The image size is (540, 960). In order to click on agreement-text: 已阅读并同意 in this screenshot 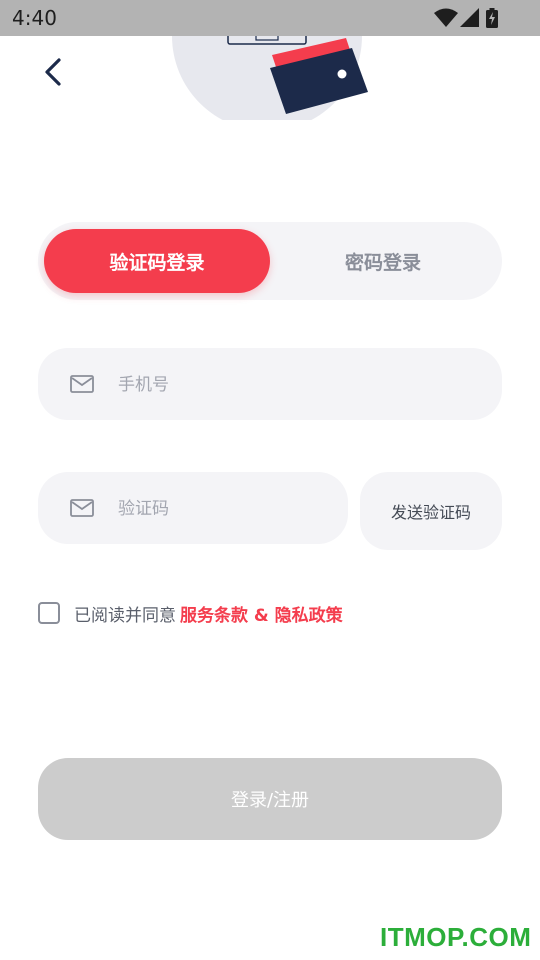, I will do `click(125, 615)`.